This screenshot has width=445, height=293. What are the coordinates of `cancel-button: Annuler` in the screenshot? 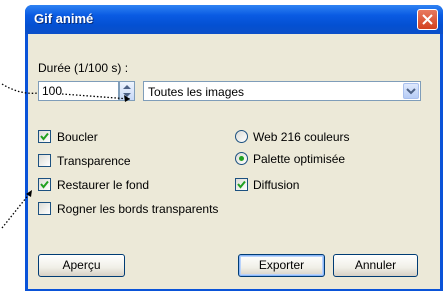 It's located at (375, 265).